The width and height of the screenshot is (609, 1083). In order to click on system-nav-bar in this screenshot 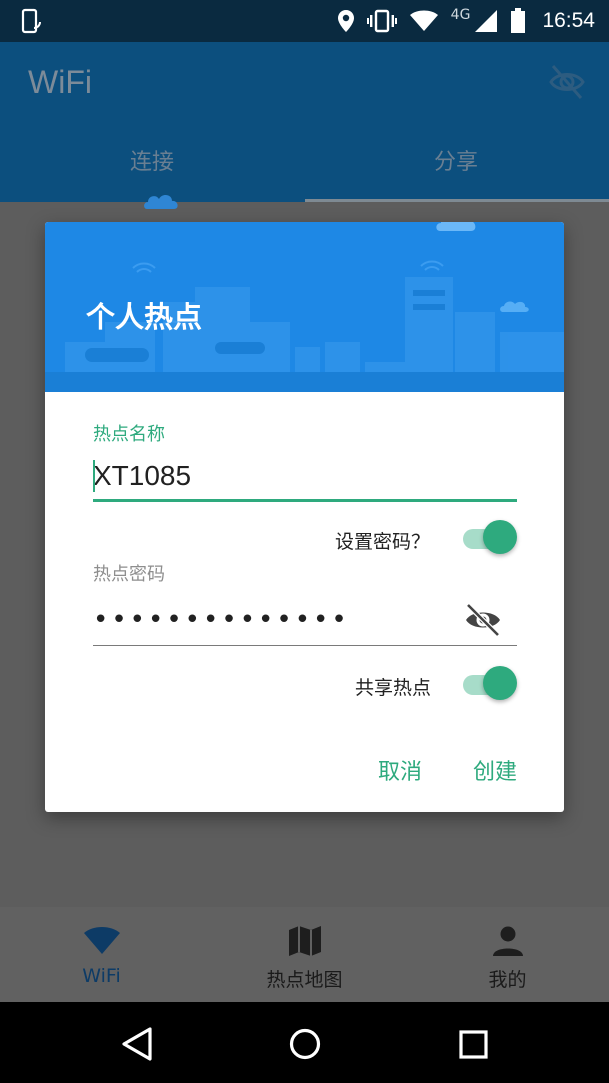, I will do `click(304, 1042)`.